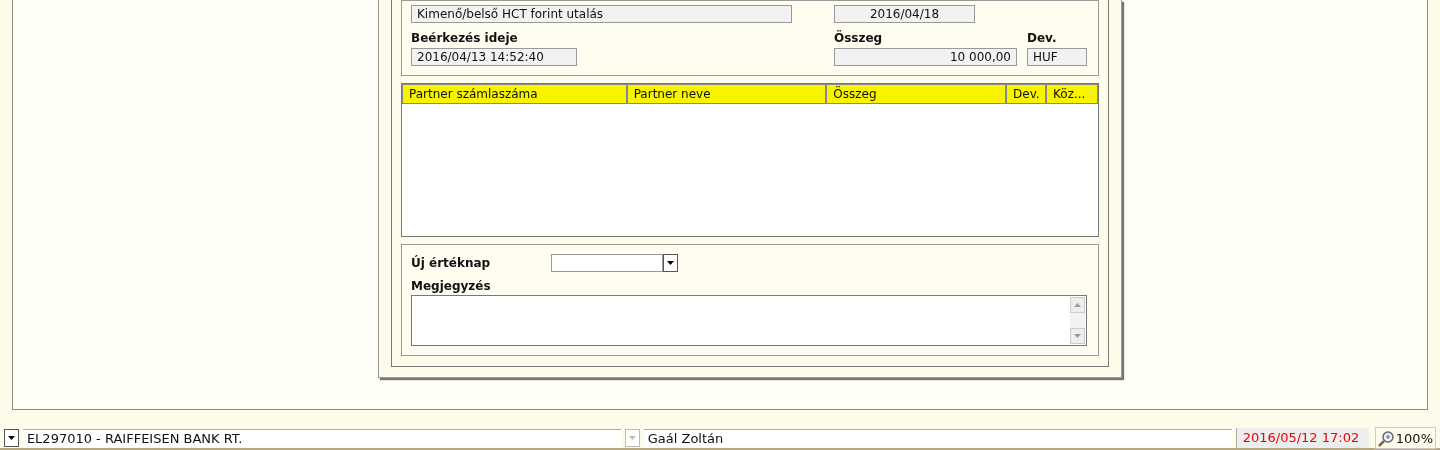 Image resolution: width=1440 pixels, height=450 pixels. What do you see at coordinates (1077, 305) in the screenshot?
I see `up-arrow-icon` at bounding box center [1077, 305].